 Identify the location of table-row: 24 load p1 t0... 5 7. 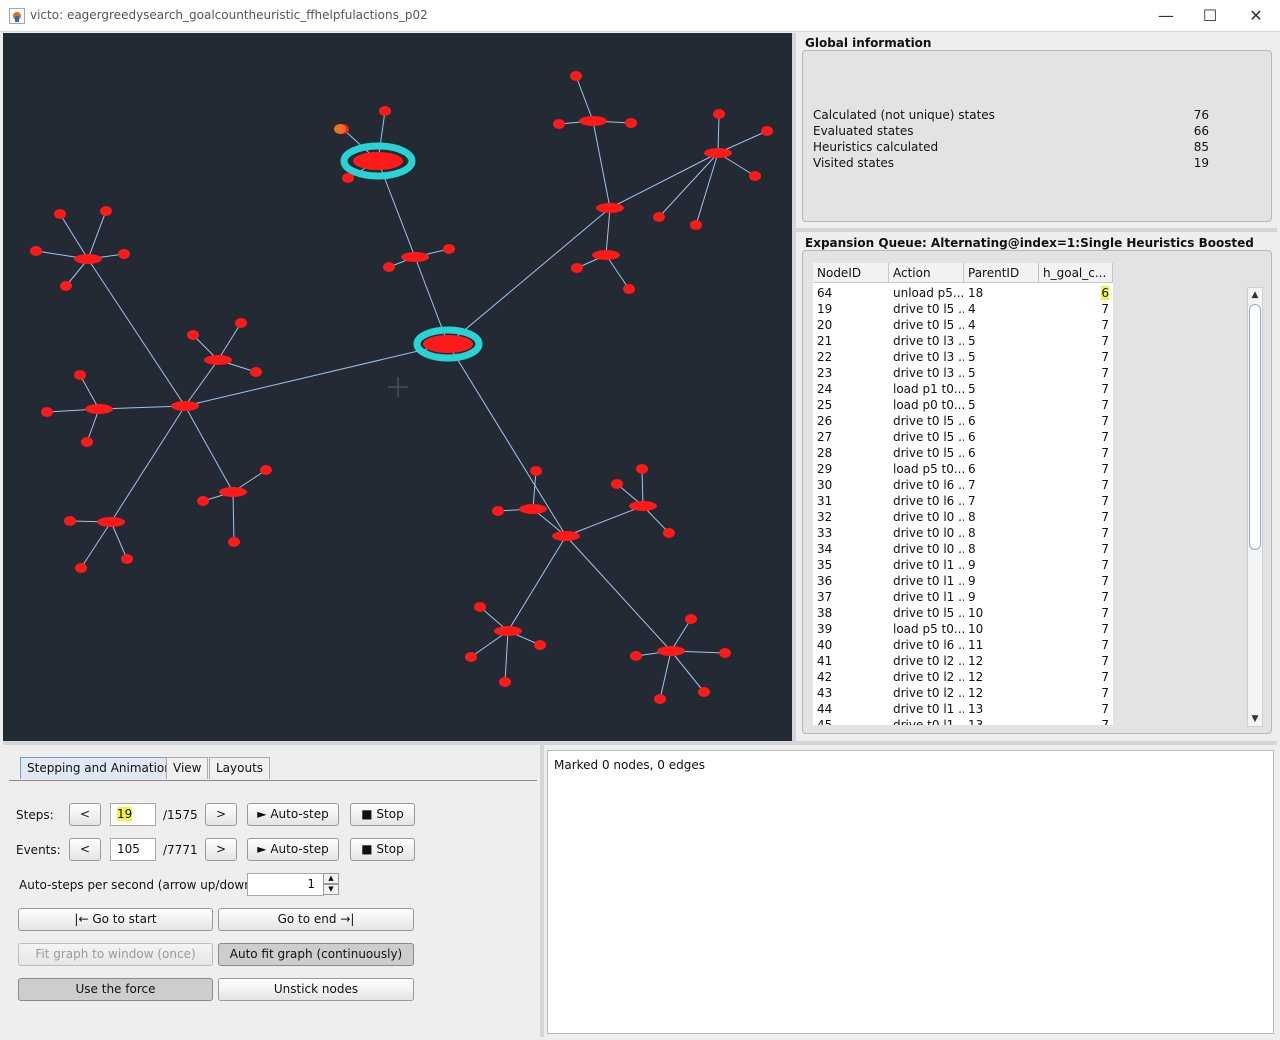
(963, 389).